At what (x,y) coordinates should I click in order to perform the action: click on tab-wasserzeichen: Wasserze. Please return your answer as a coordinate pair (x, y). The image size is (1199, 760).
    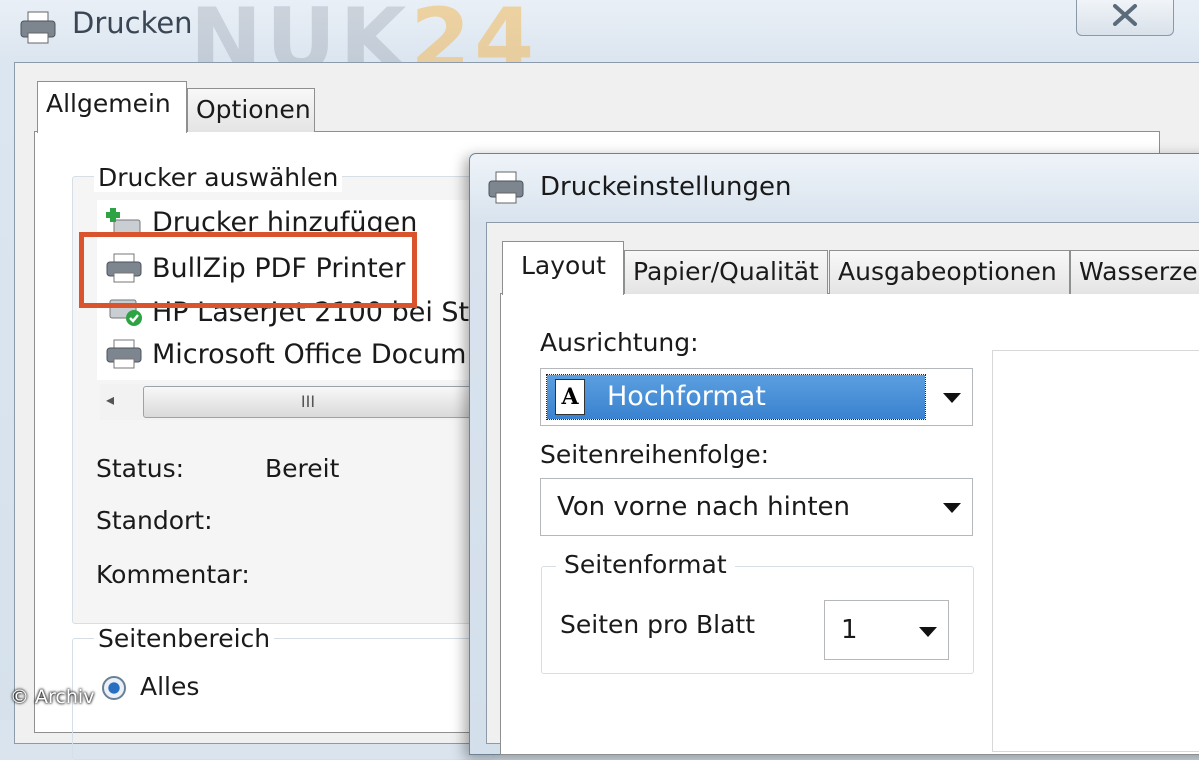
    Looking at the image, I should click on (1134, 272).